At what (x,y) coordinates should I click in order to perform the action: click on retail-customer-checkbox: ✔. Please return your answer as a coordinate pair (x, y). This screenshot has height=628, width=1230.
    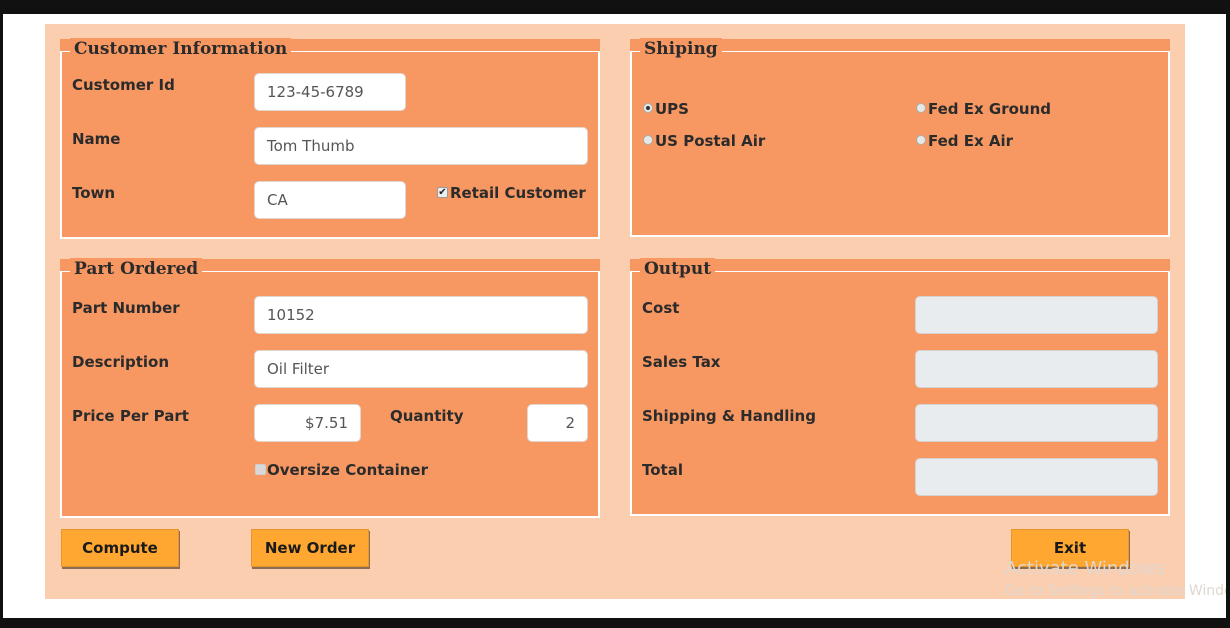
    Looking at the image, I should click on (442, 192).